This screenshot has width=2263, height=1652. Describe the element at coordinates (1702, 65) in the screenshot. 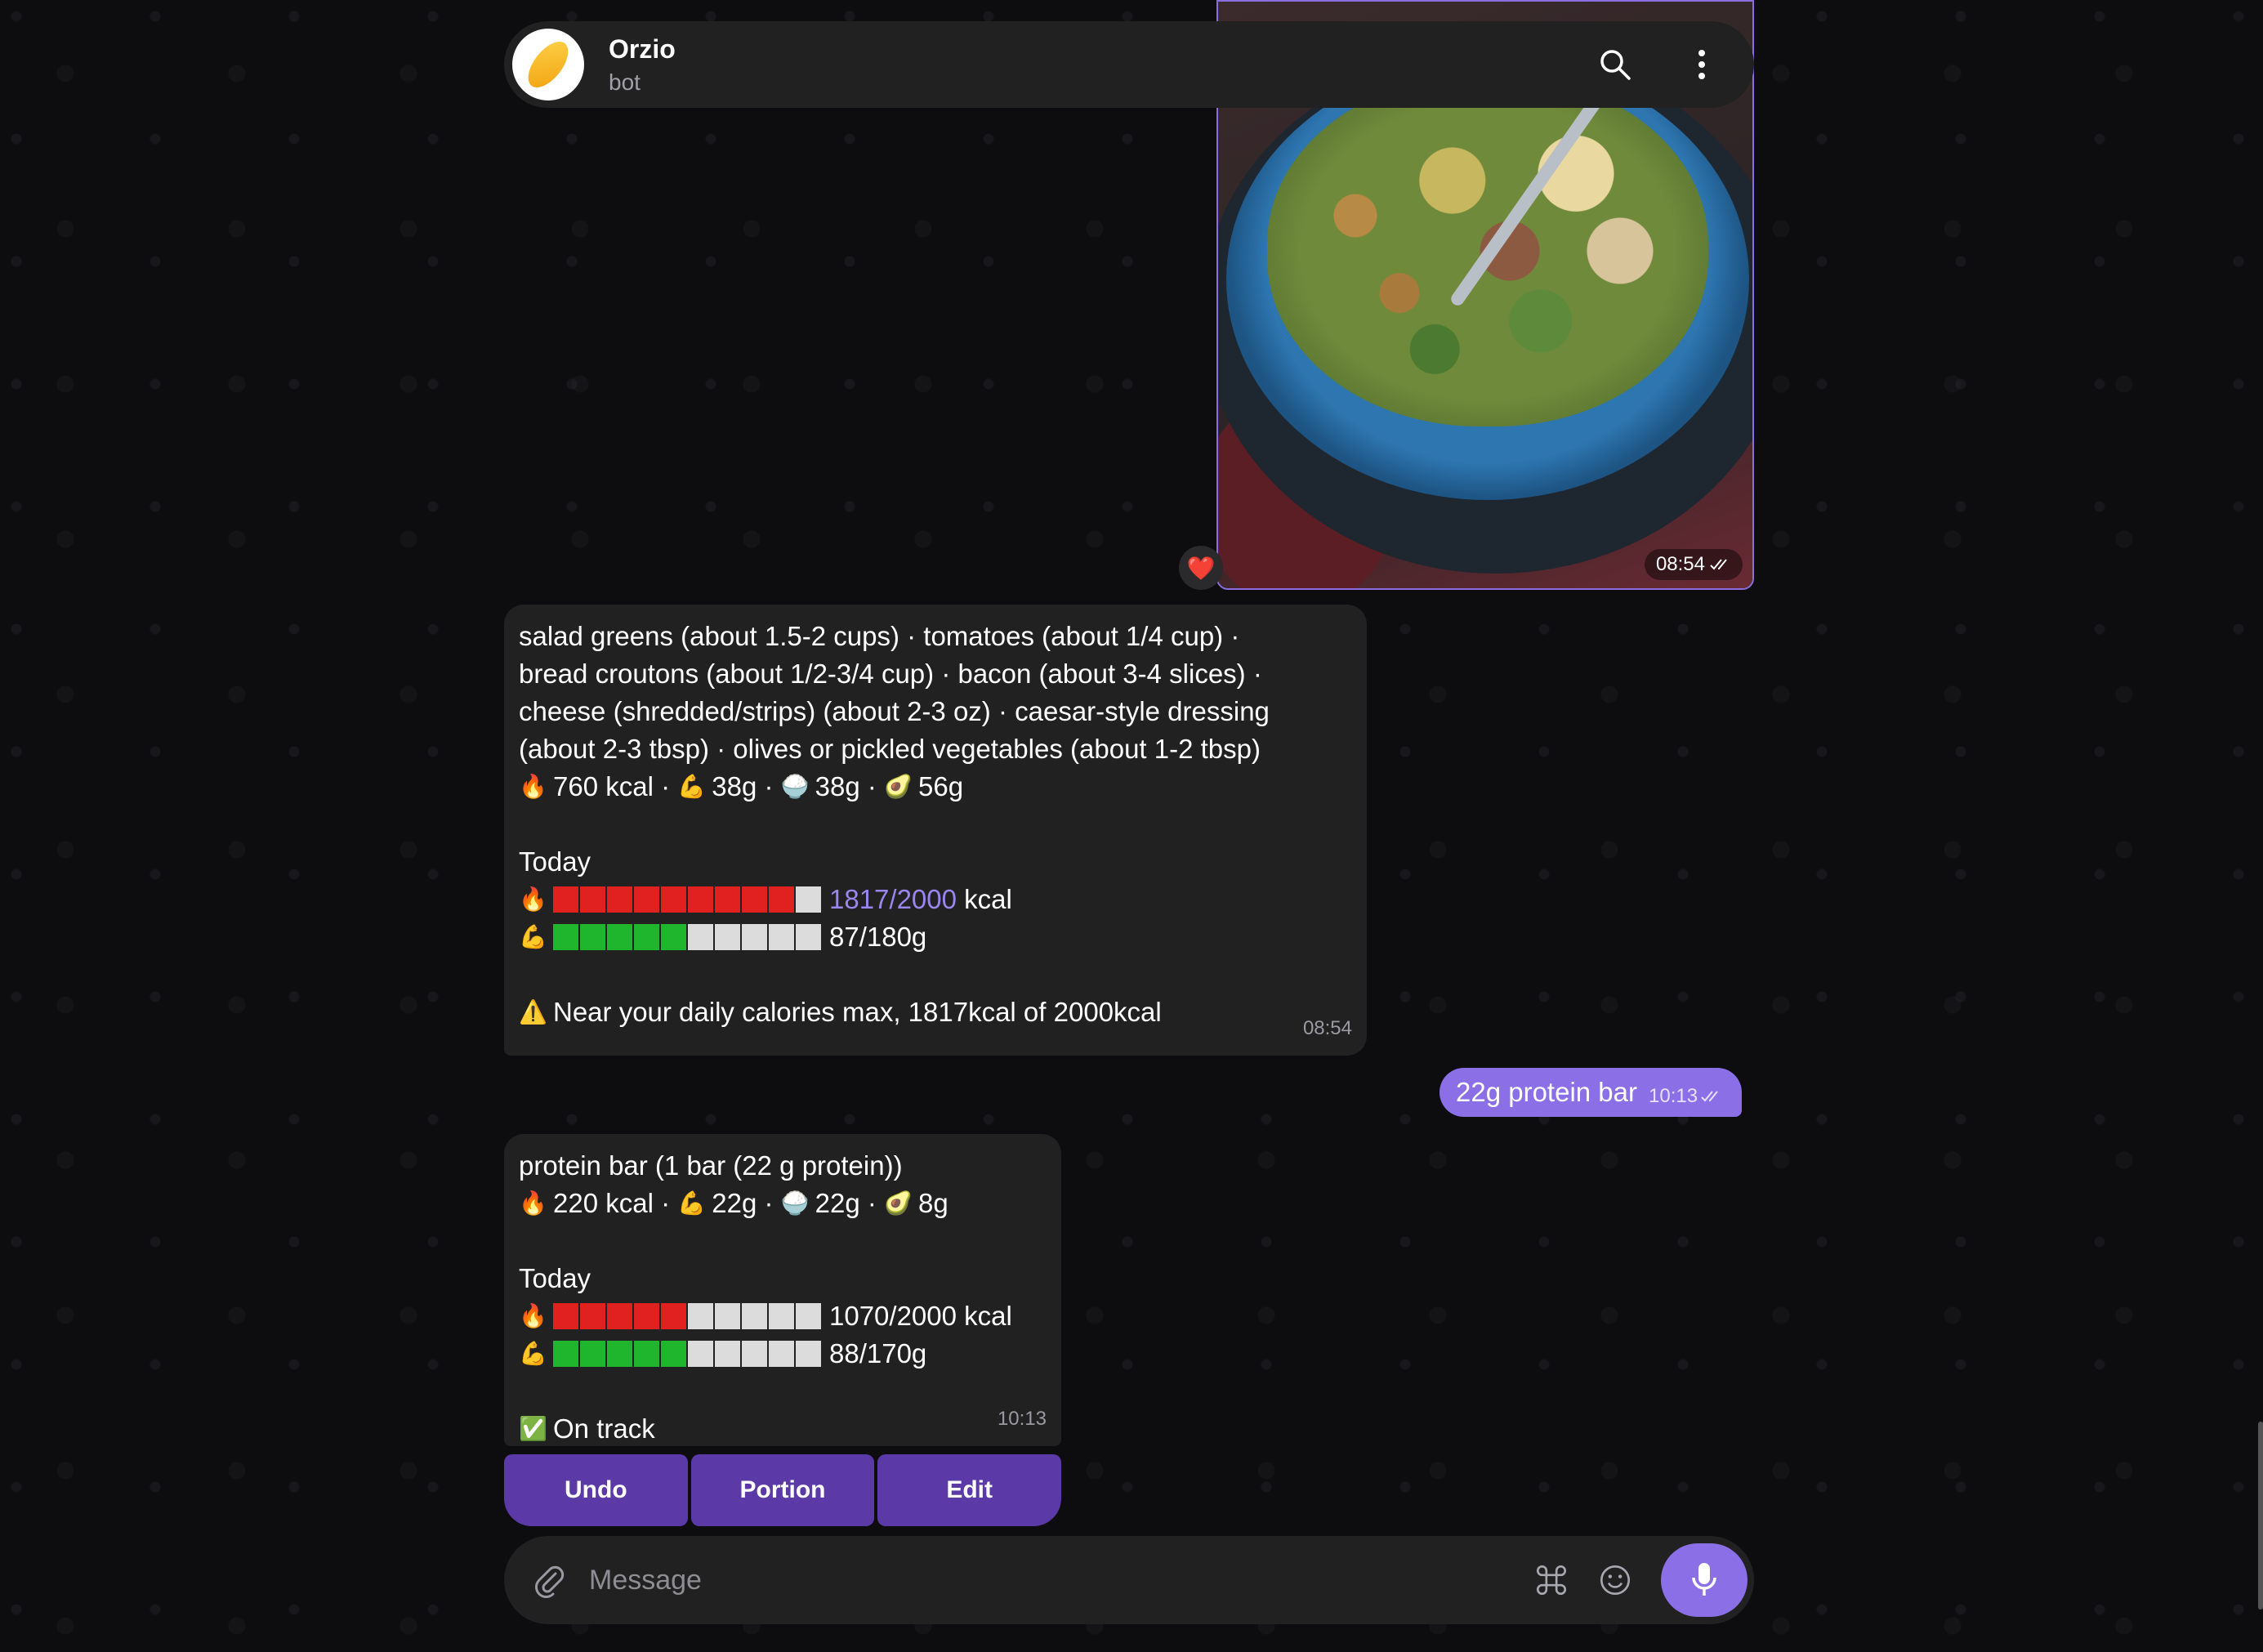

I see `more-options-icon` at that location.